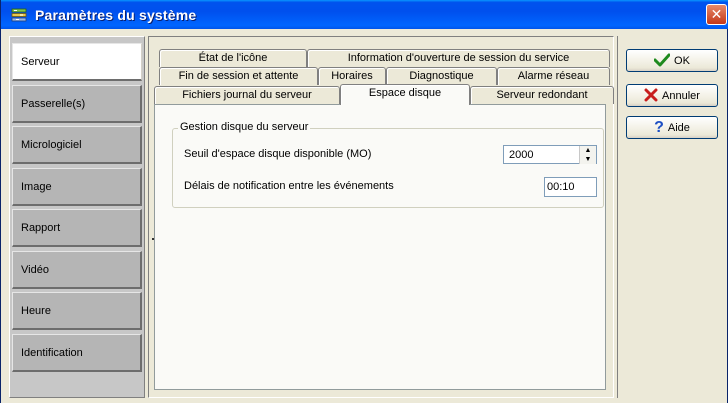  What do you see at coordinates (278, 154) in the screenshot?
I see `threshold-label: Seuil d'espace disque disponible (MO)` at bounding box center [278, 154].